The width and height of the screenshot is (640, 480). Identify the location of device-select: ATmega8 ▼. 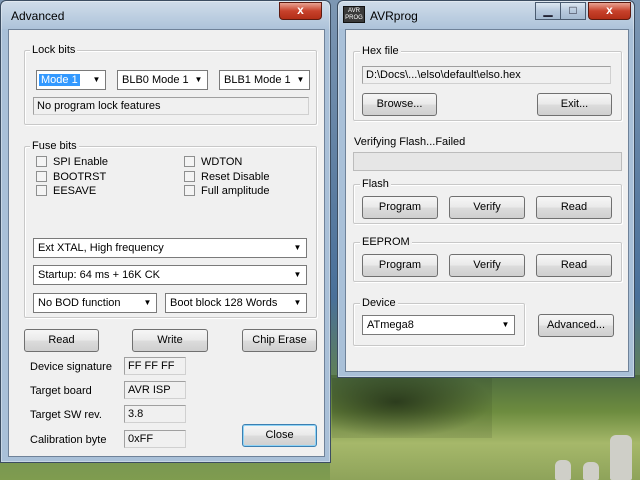
(438, 325).